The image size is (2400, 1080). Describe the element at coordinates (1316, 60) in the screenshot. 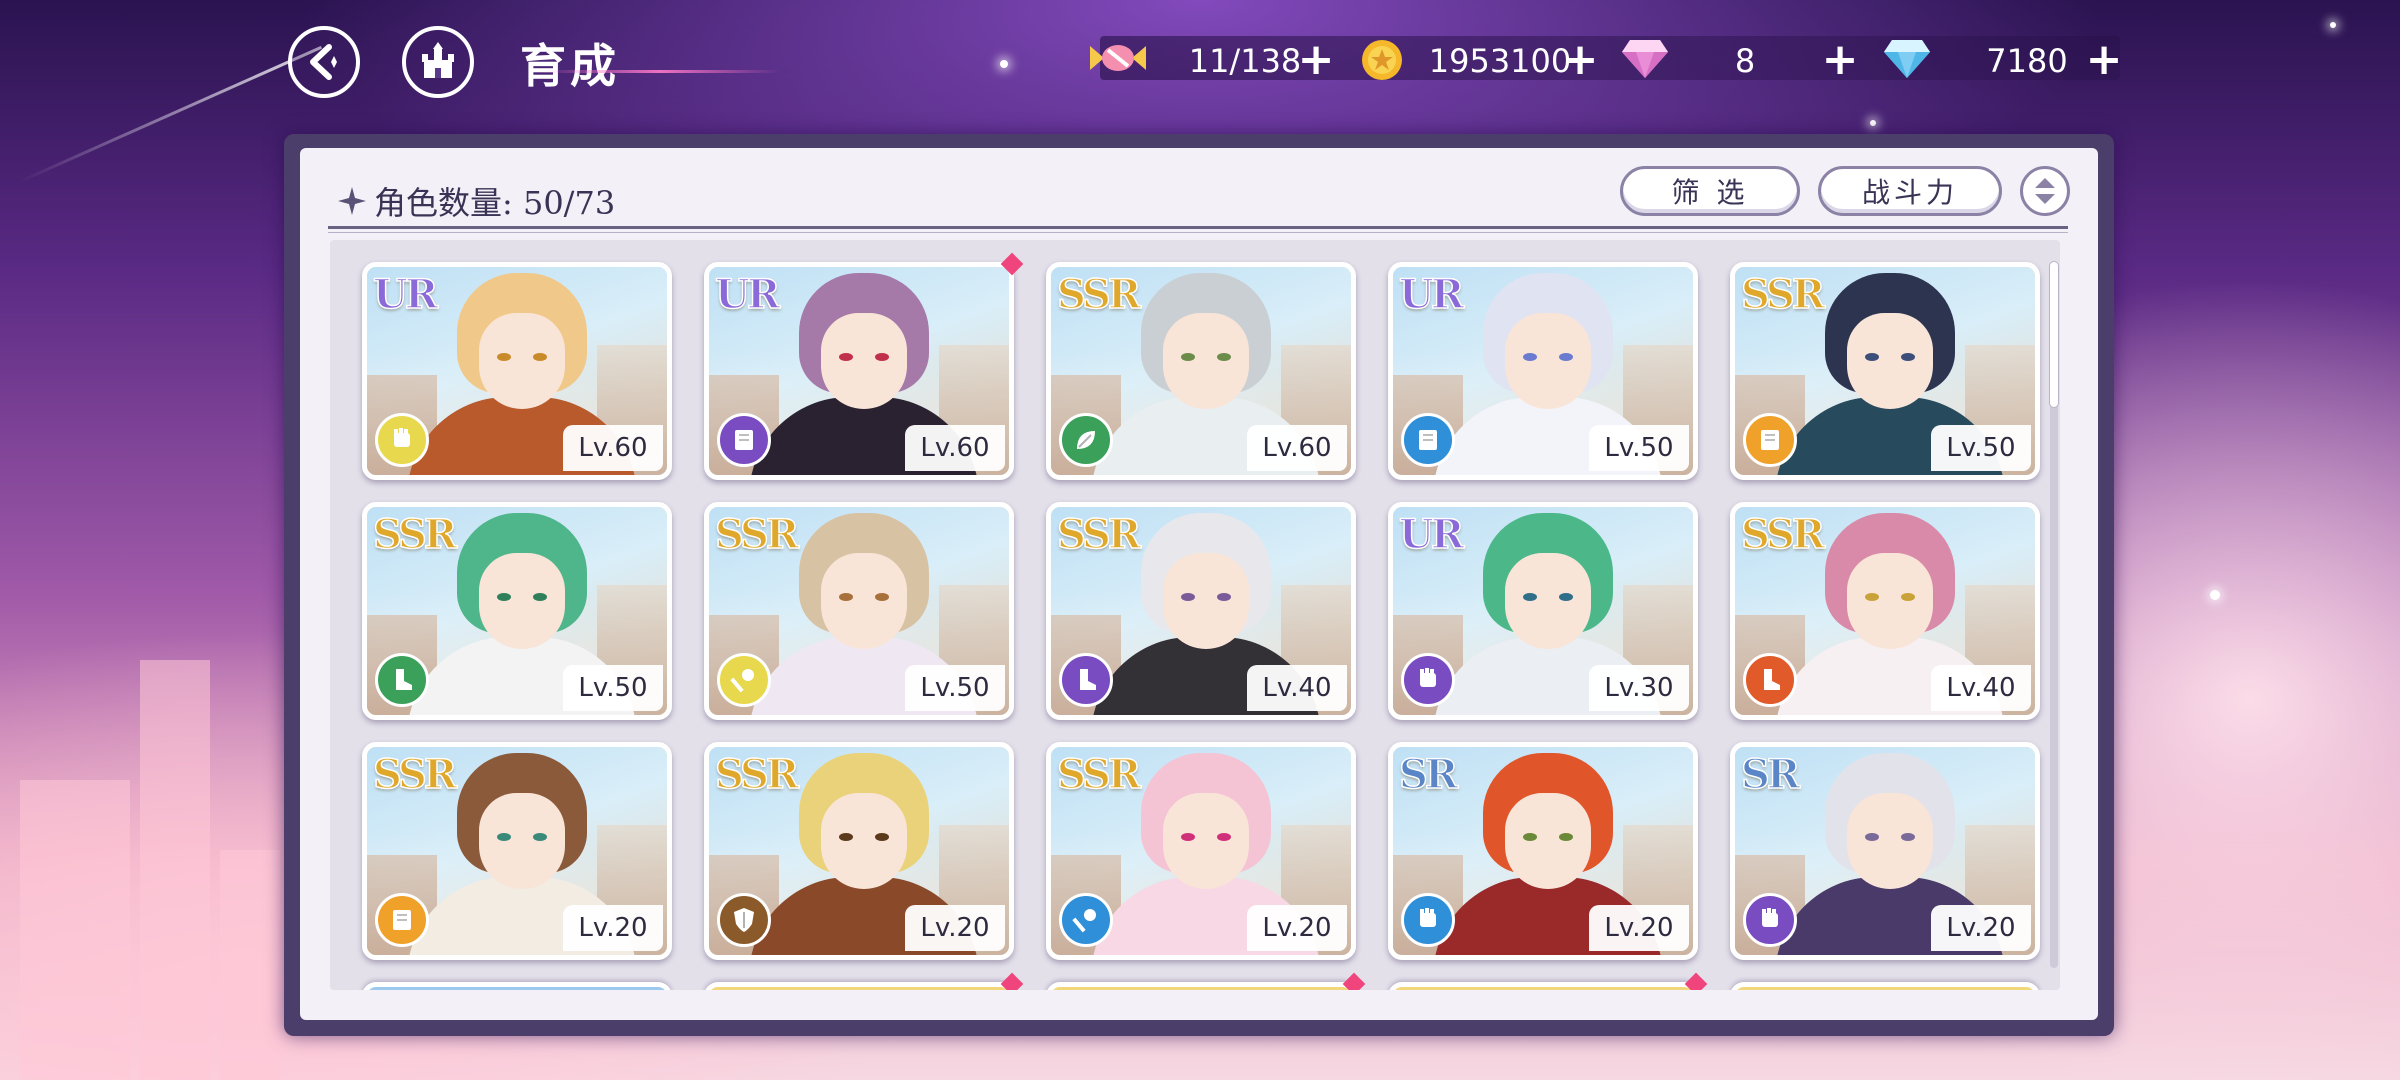

I see `add-candy-button: +` at that location.